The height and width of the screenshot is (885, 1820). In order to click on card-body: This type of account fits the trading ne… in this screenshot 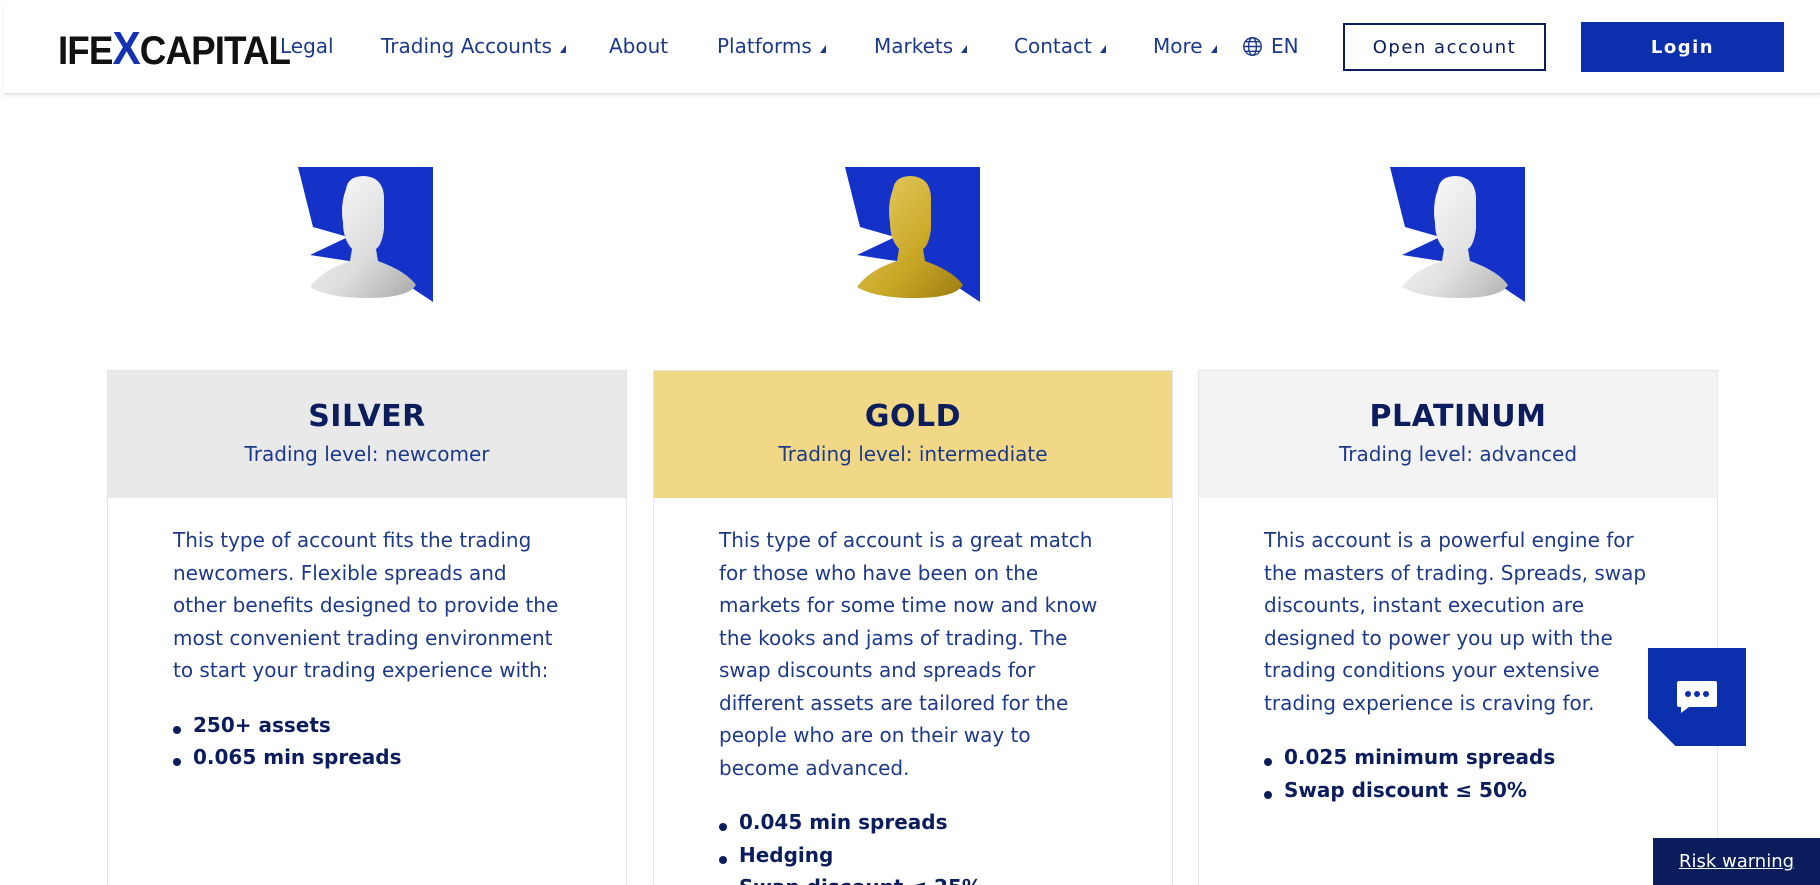, I will do `click(367, 636)`.